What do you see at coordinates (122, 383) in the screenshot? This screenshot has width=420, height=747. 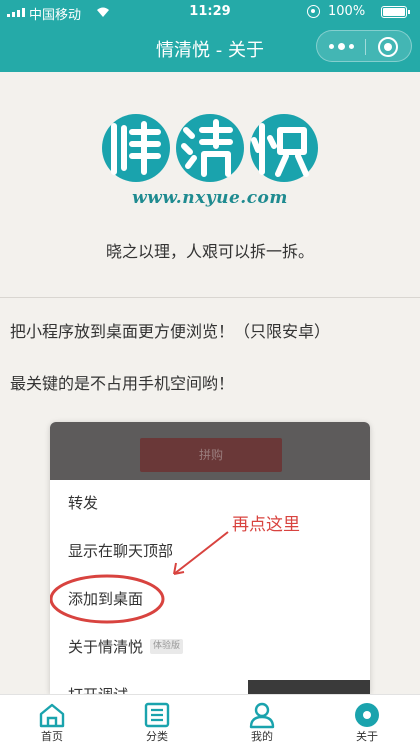 I see `storage-tip: 最关键的是不占用手机空间哟！` at bounding box center [122, 383].